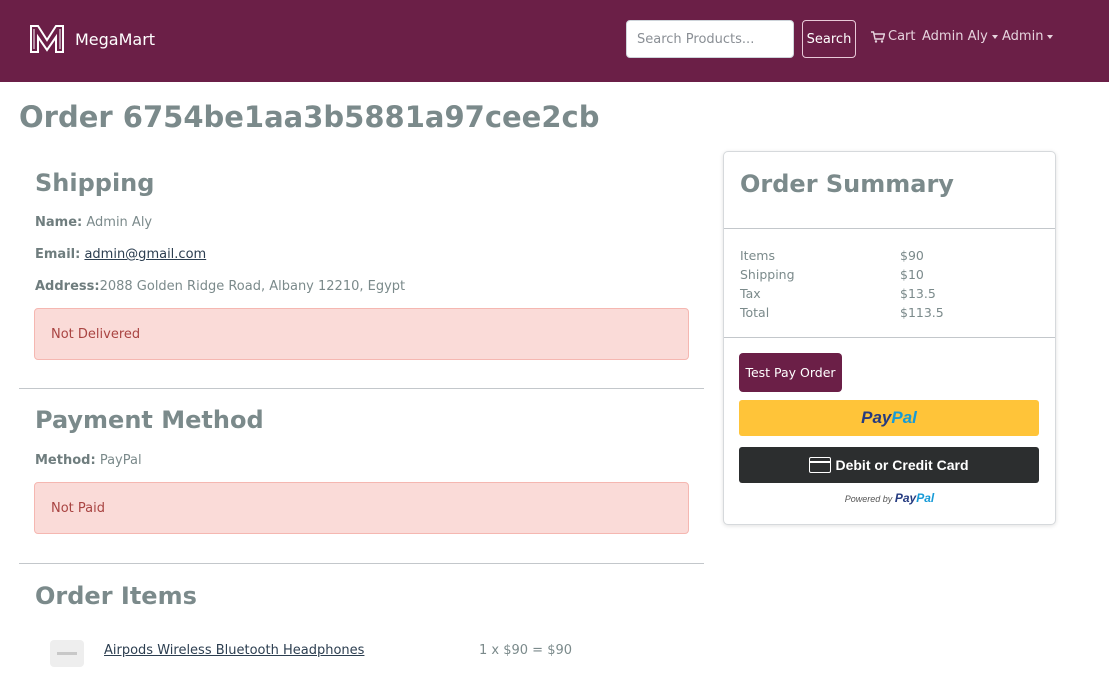 This screenshot has height=681, width=1109. Describe the element at coordinates (912, 255) in the screenshot. I see `summary-items-value: $90` at that location.